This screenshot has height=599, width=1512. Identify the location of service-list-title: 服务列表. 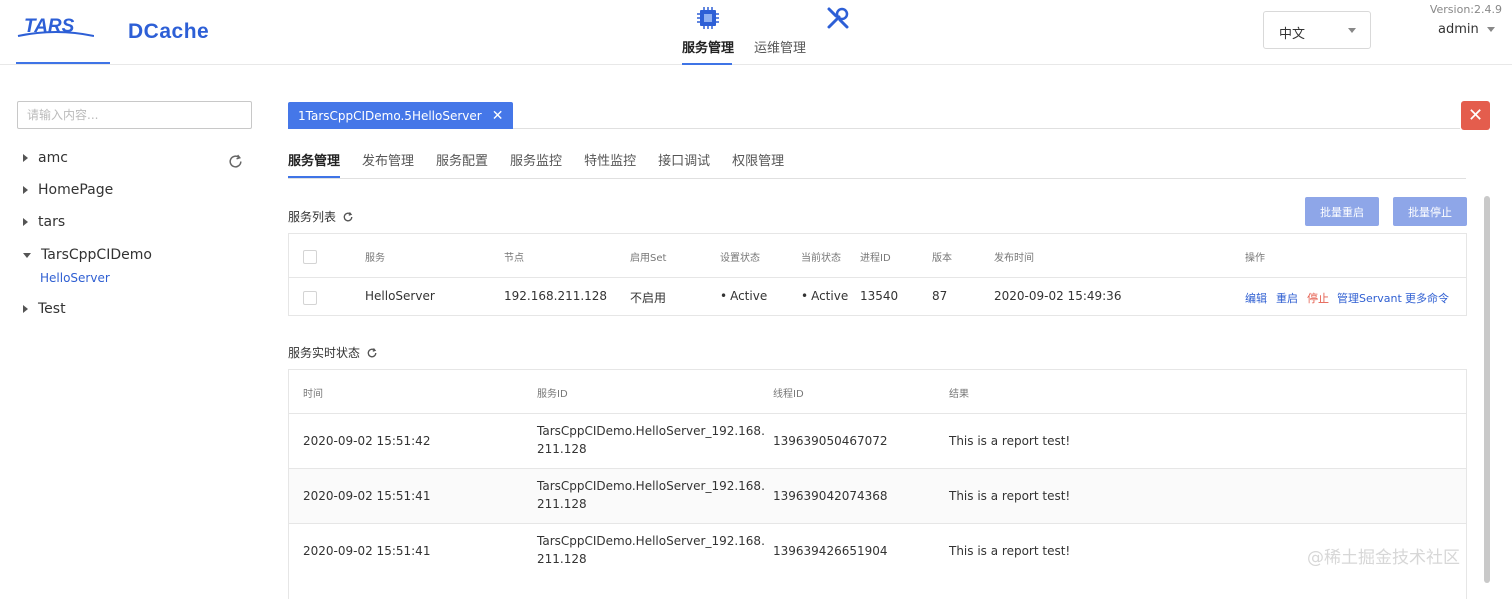
(321, 216).